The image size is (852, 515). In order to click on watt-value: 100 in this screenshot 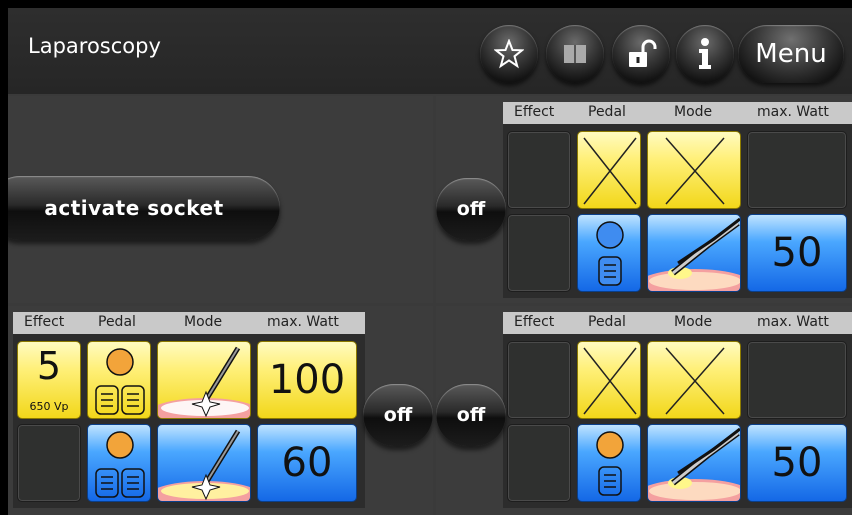, I will do `click(307, 380)`.